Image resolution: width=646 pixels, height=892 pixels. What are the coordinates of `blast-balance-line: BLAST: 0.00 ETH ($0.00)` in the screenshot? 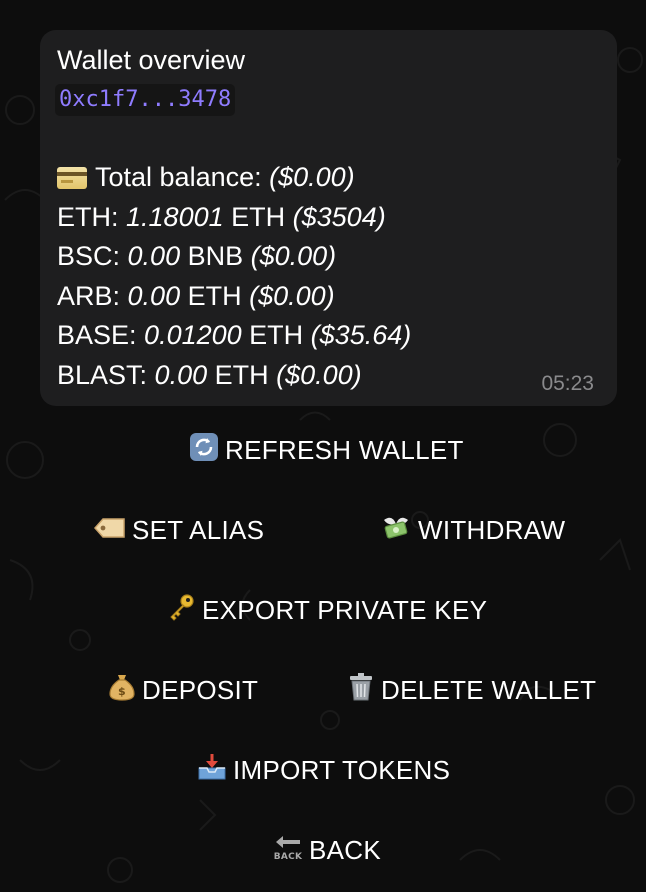 It's located at (234, 376).